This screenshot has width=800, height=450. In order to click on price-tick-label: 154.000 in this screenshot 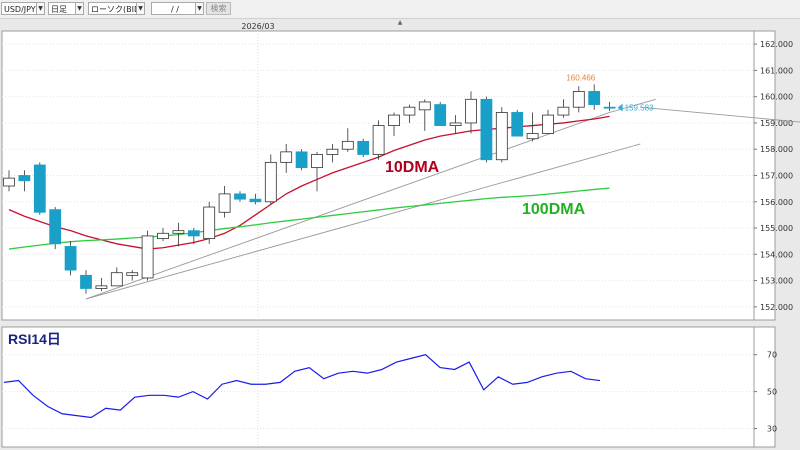, I will do `click(776, 254)`.